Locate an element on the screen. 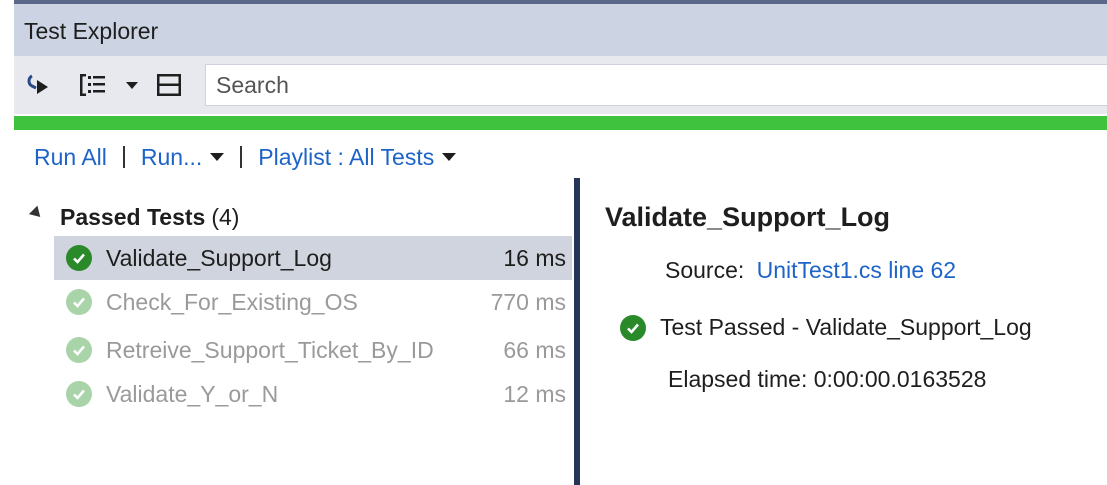 The height and width of the screenshot is (485, 1107). result-line: Test Passed - Validate_Support_Log is located at coordinates (826, 327).